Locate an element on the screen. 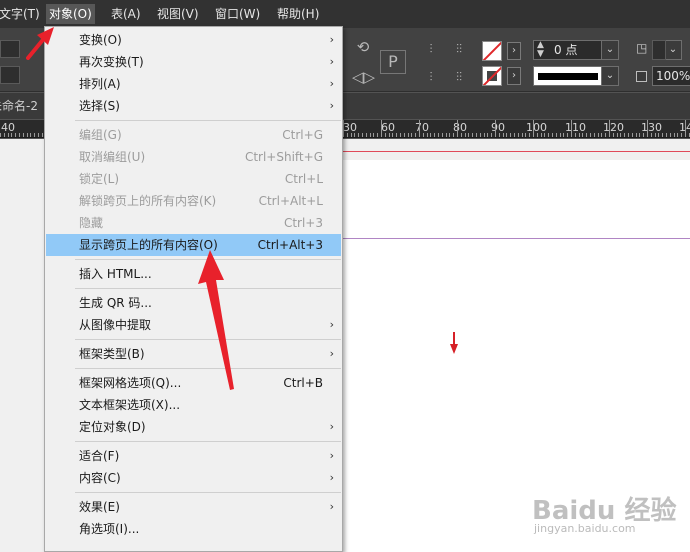 This screenshot has width=690, height=552. flip-icon: ◁▷ is located at coordinates (363, 77).